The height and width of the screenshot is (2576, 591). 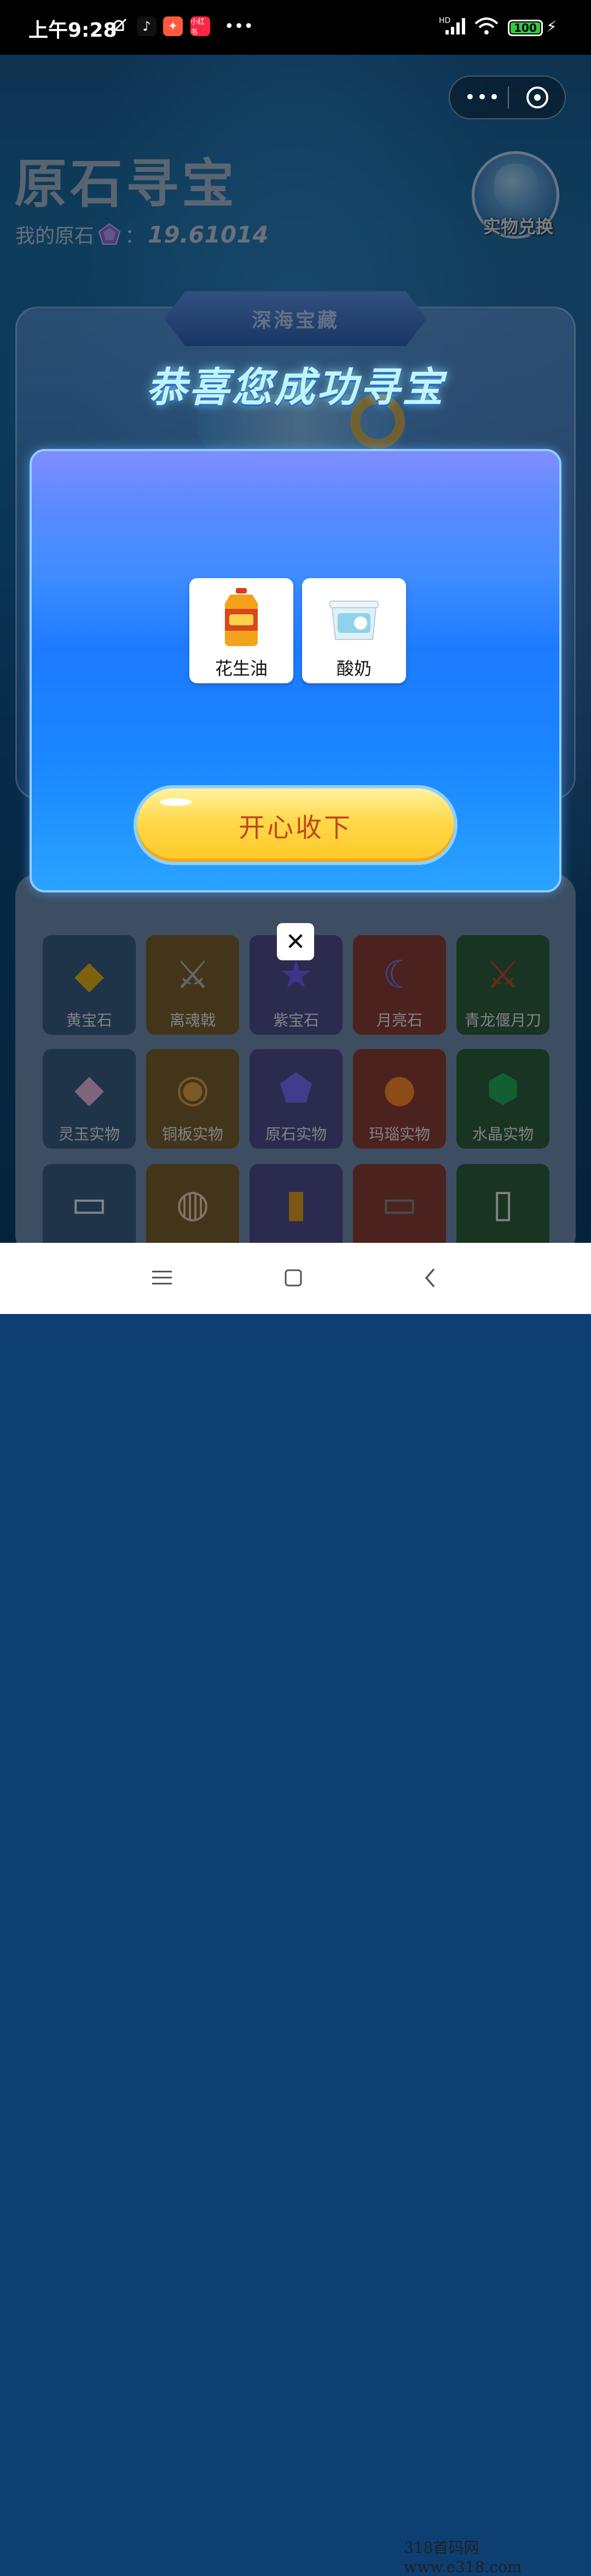 I want to click on close-modal-button: ✕, so click(x=296, y=941).